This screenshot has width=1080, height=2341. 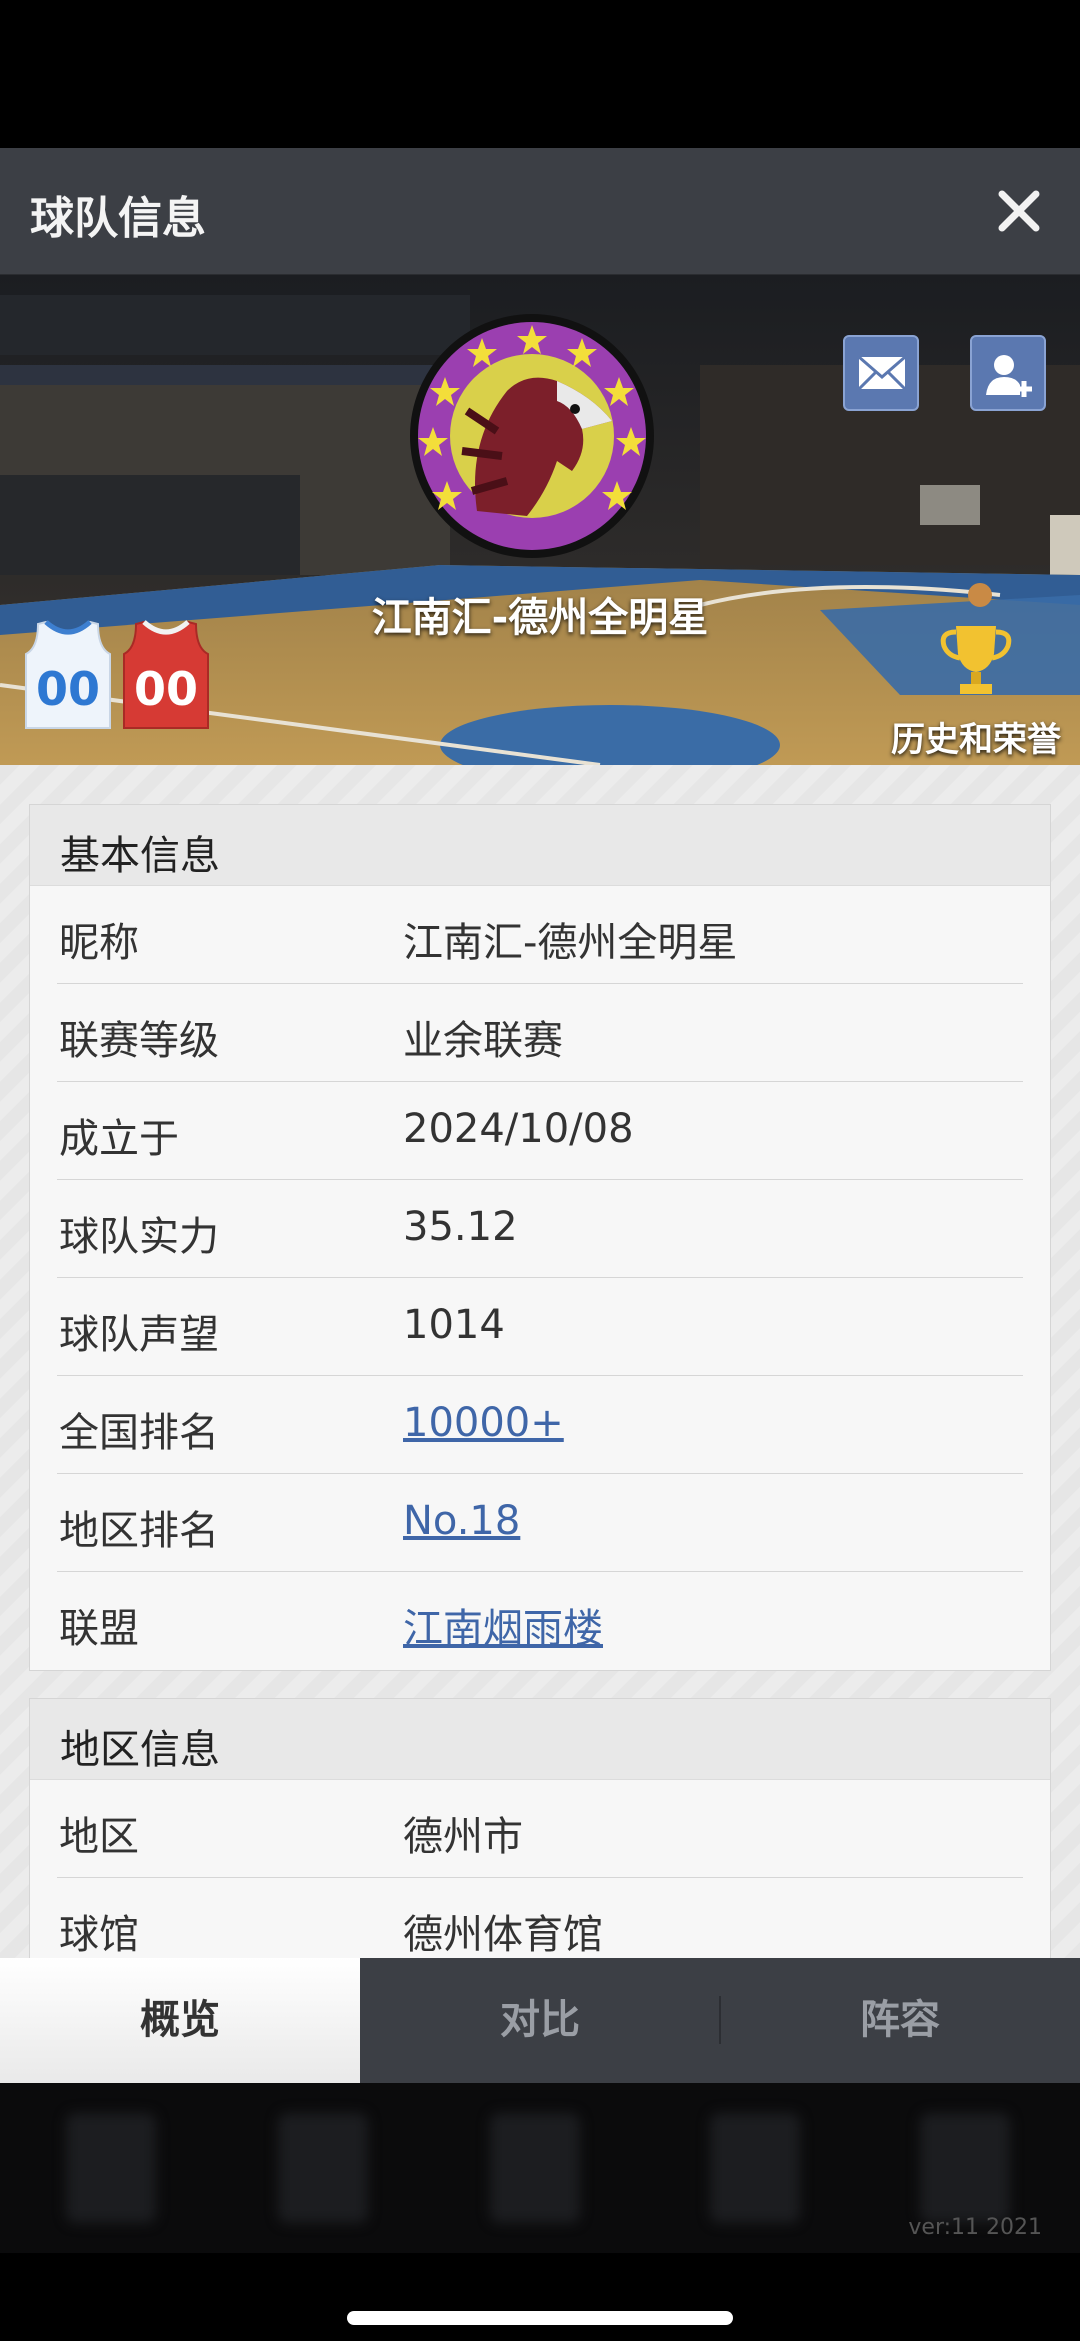 I want to click on close-icon, so click(x=1019, y=211).